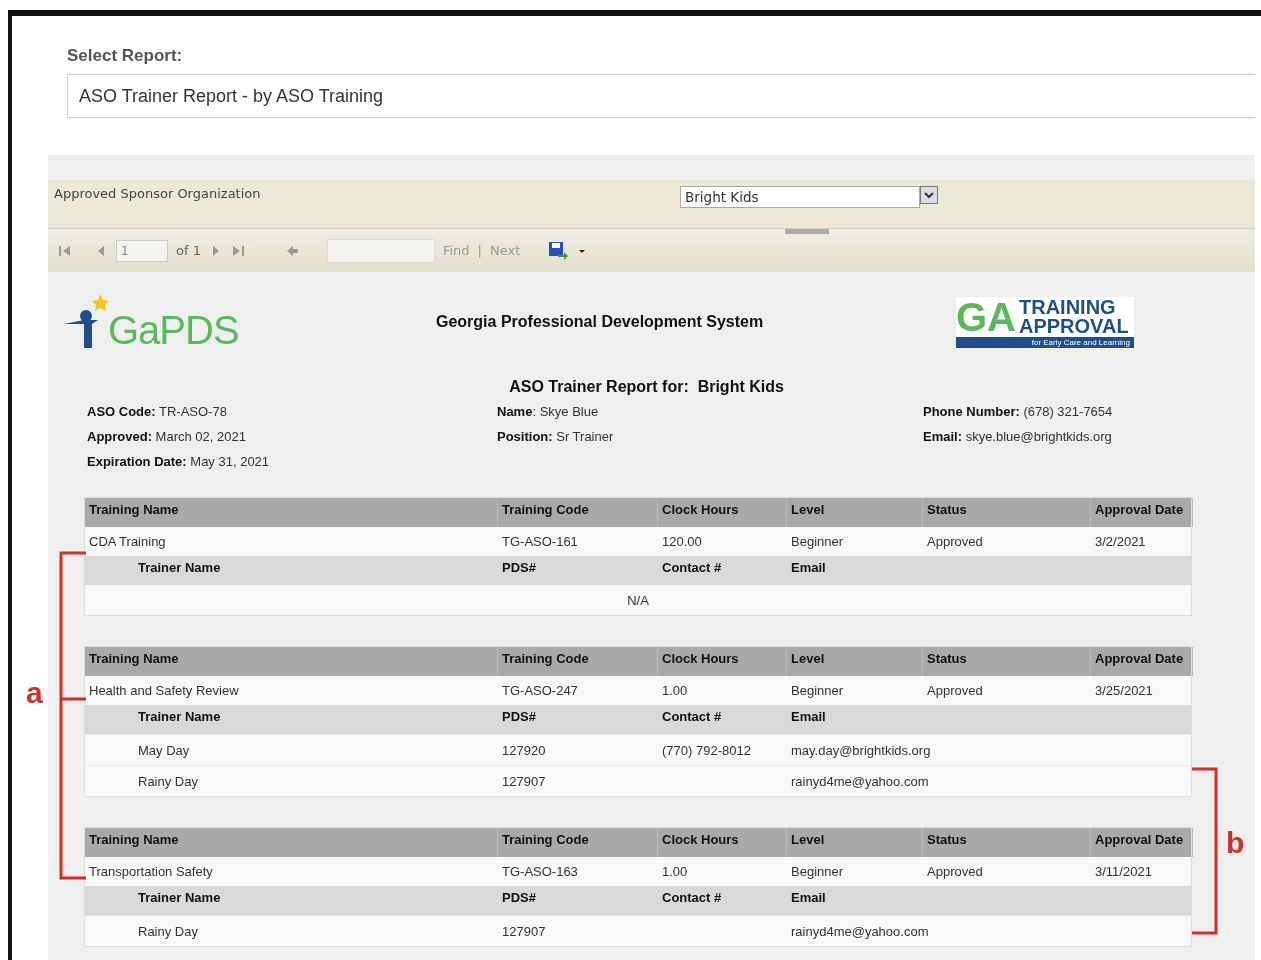 This screenshot has width=1261, height=960. What do you see at coordinates (1045, 342) in the screenshot?
I see `logo-tagline: for Early Care and Learning` at bounding box center [1045, 342].